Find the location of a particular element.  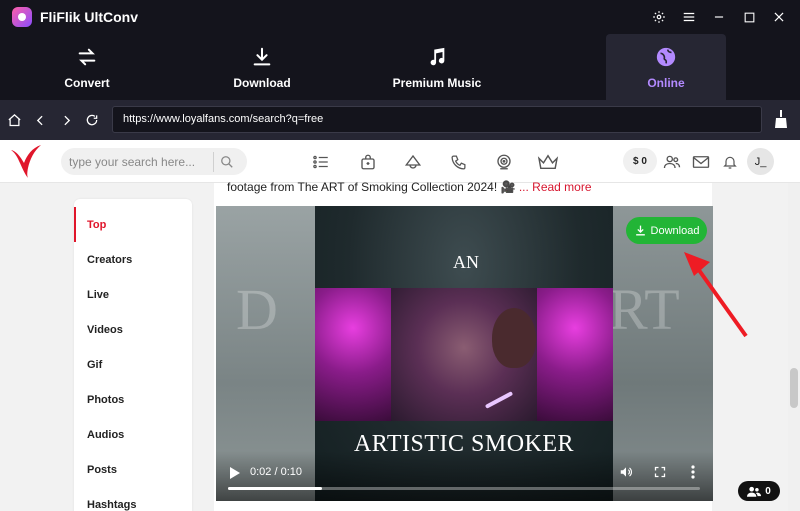

home-icon is located at coordinates (14, 119).